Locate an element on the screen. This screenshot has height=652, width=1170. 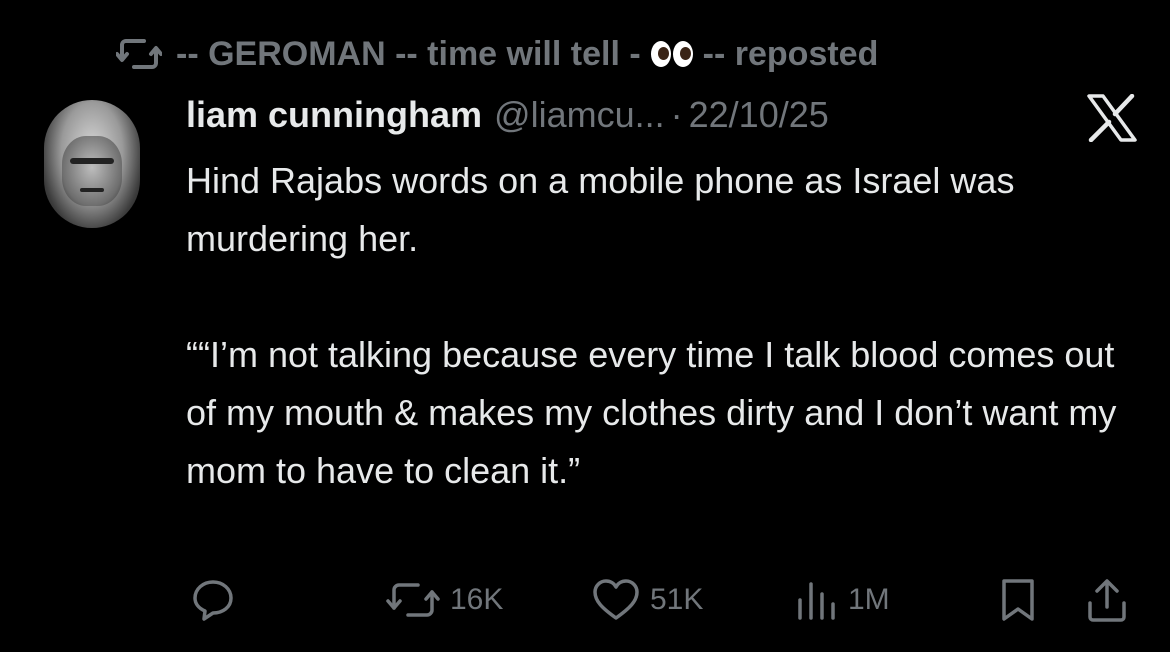
views-icon is located at coordinates (816, 601).